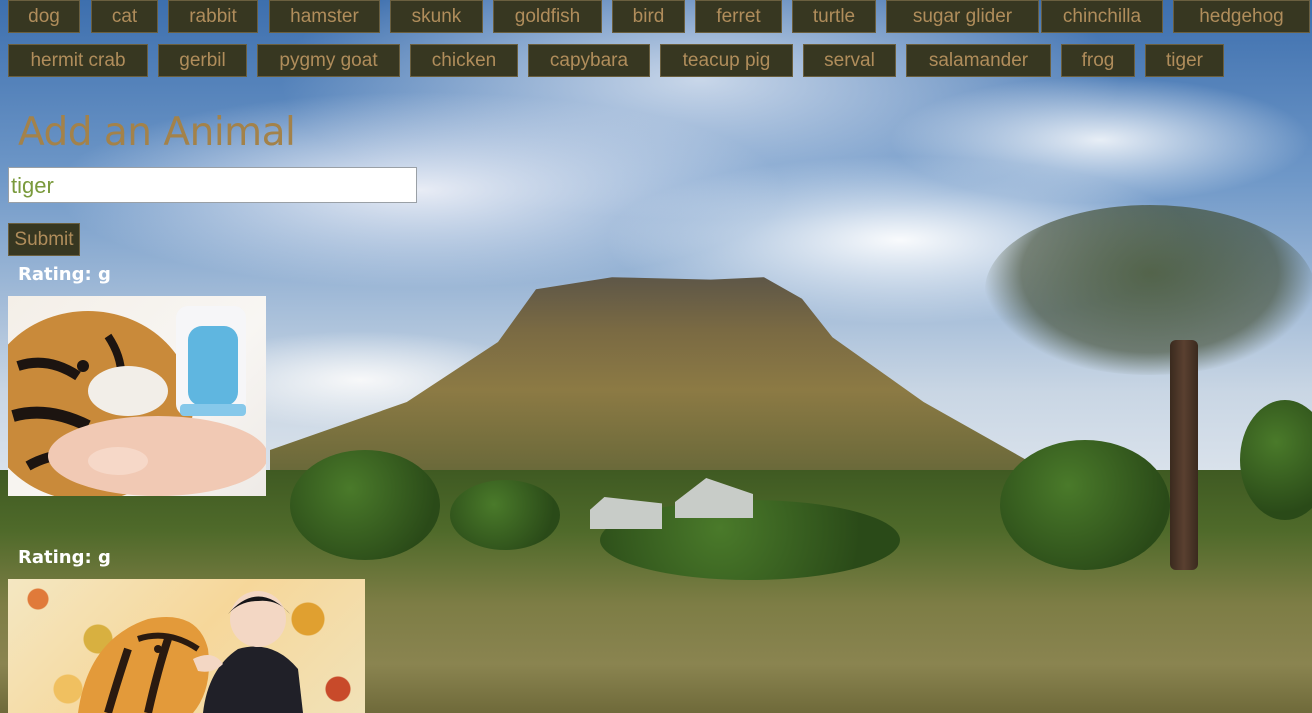  What do you see at coordinates (202, 60) in the screenshot?
I see `animal-button-gerbil: gerbil` at bounding box center [202, 60].